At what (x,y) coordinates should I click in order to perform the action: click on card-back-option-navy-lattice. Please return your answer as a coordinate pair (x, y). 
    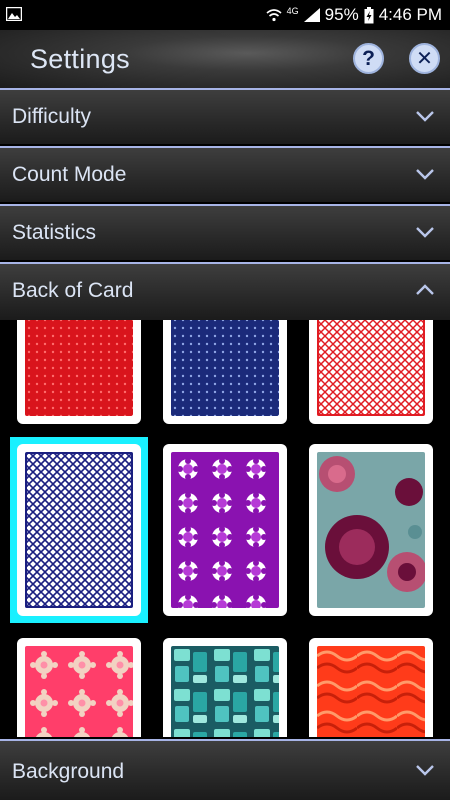
    Looking at the image, I should click on (79, 530).